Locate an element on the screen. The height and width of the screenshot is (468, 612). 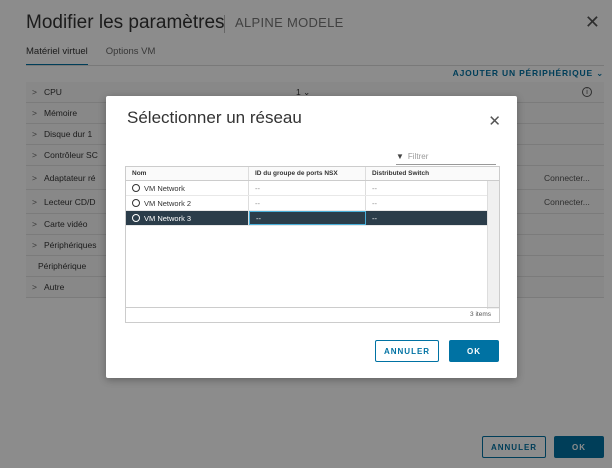
close-icon: ✕ is located at coordinates (494, 121).